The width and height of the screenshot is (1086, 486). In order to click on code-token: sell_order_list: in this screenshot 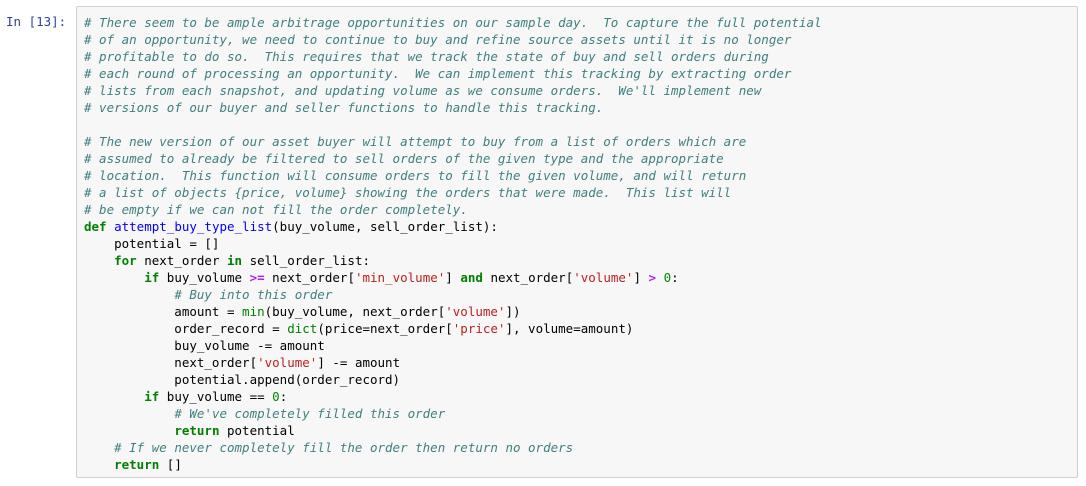, I will do `click(306, 260)`.